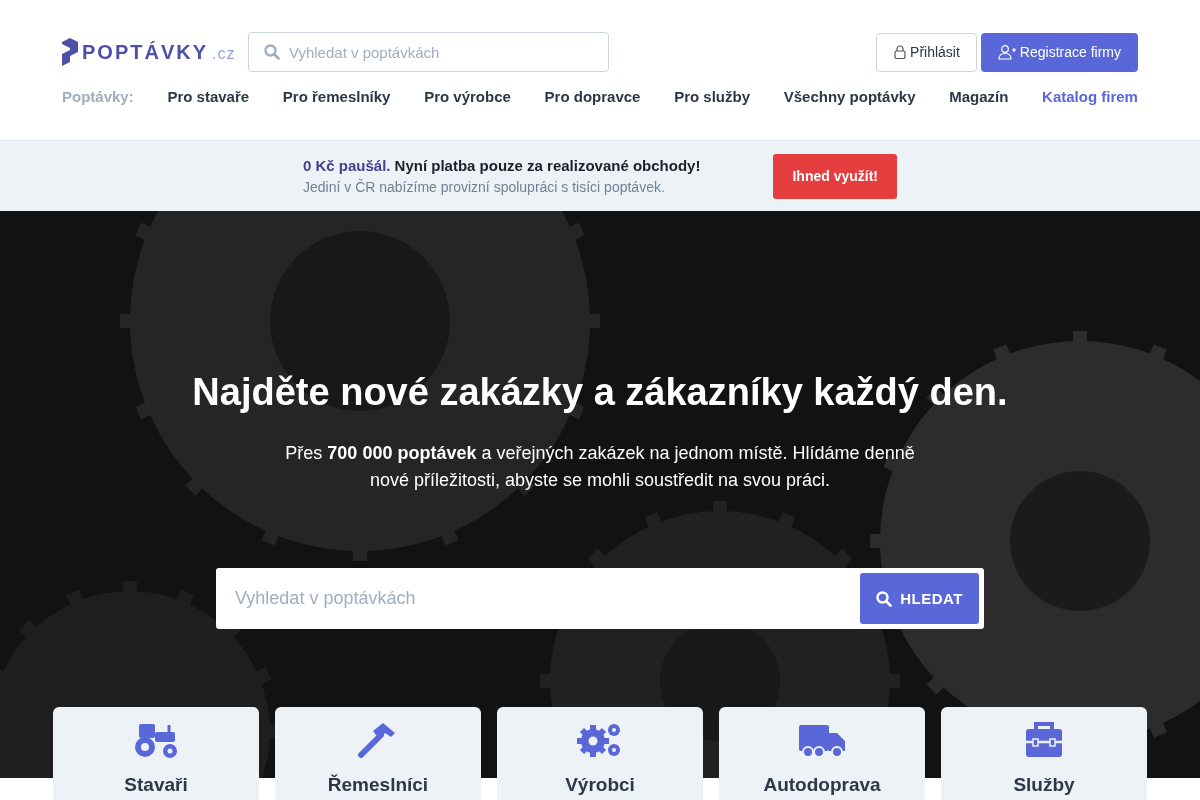 The image size is (1200, 800). Describe the element at coordinates (484, 187) in the screenshot. I see `promo-subtext: Jediní v ČR nabízíme provizní spolupráci s tisíci poptávek.` at that location.